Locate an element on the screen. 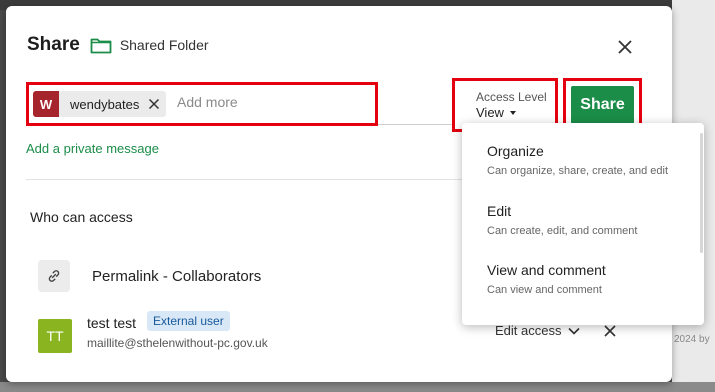  dialog-header: Share Shared Folder is located at coordinates (118, 45).